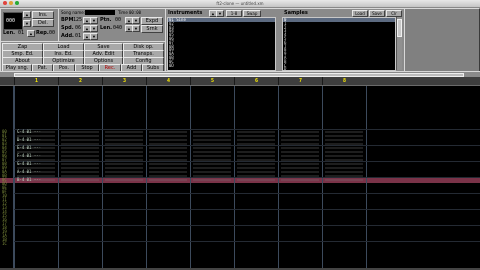 This screenshot has width=480, height=270. I want to click on sample-clear-button: Clr, so click(394, 13).